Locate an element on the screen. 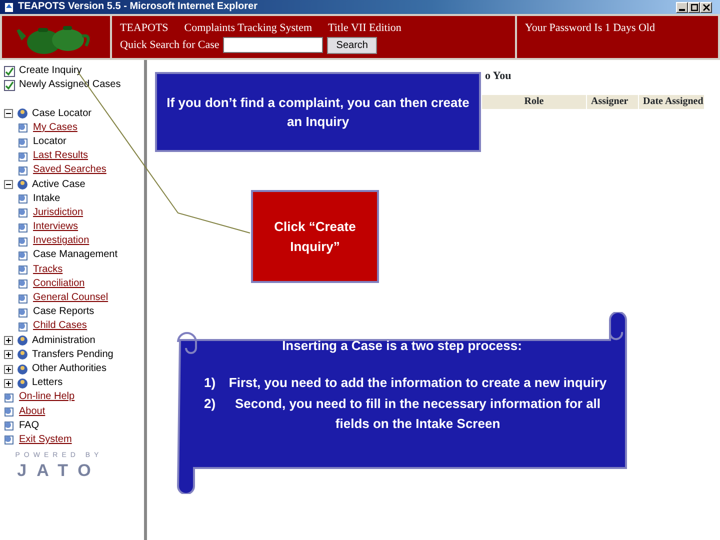 This screenshot has width=720, height=540. link: Child Cases is located at coordinates (60, 326).